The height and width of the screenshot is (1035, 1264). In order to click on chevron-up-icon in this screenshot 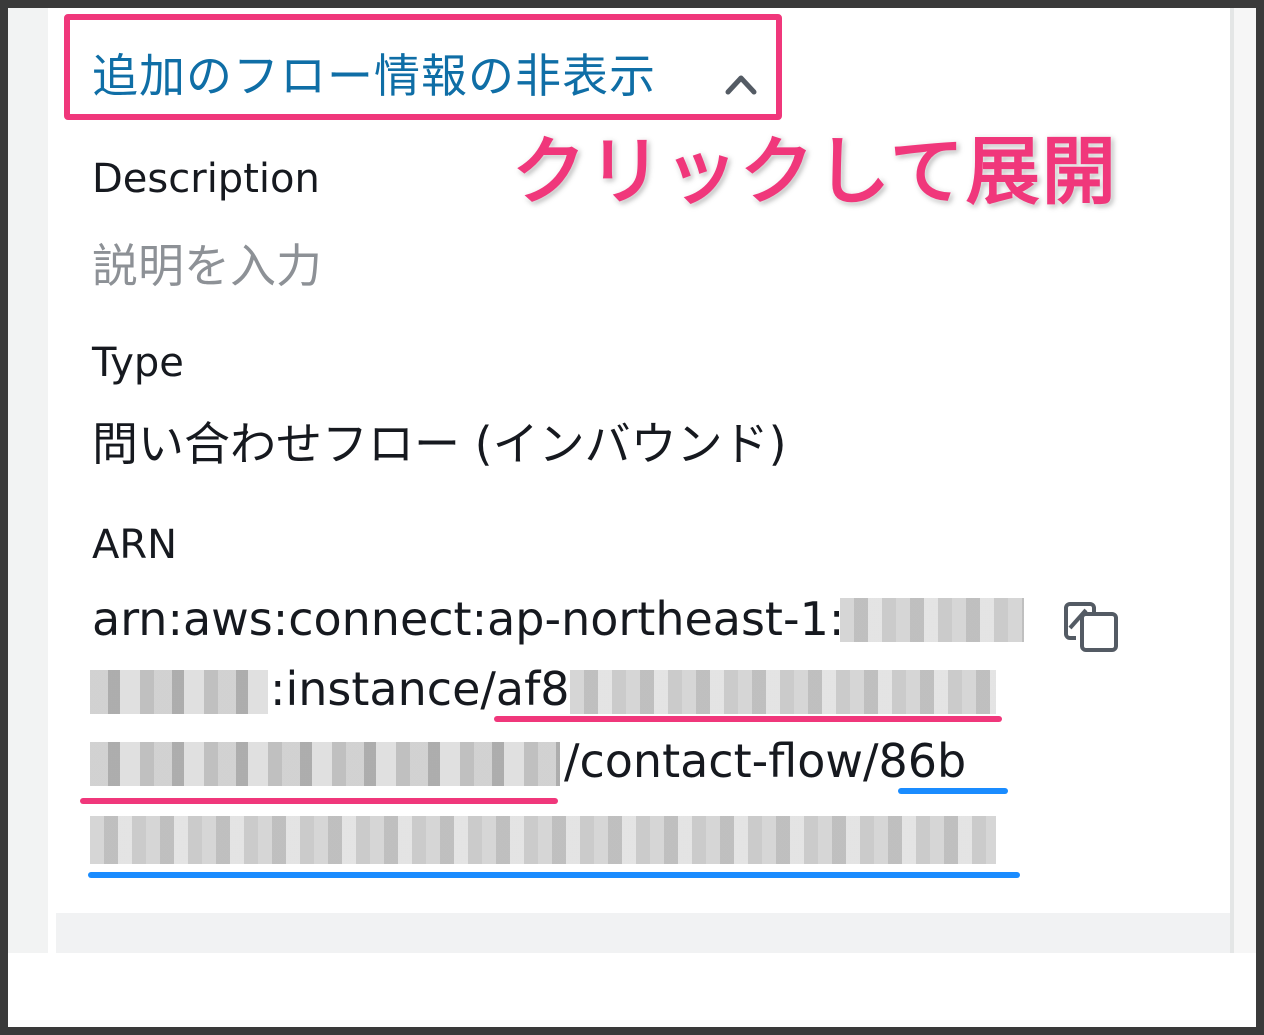, I will do `click(741, 83)`.